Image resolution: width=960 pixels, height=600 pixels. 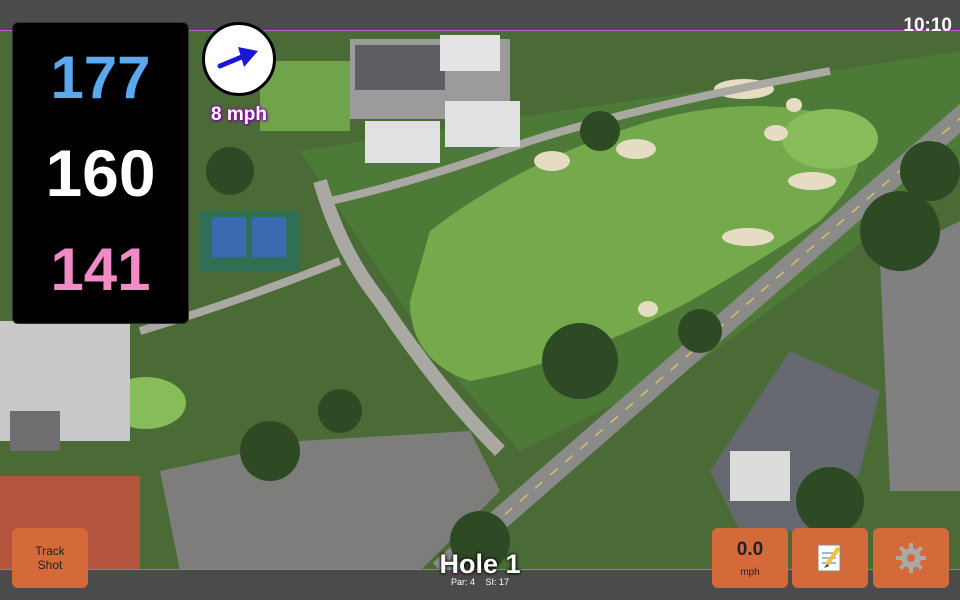 What do you see at coordinates (480, 564) in the screenshot?
I see `hole-title: Hole 1` at bounding box center [480, 564].